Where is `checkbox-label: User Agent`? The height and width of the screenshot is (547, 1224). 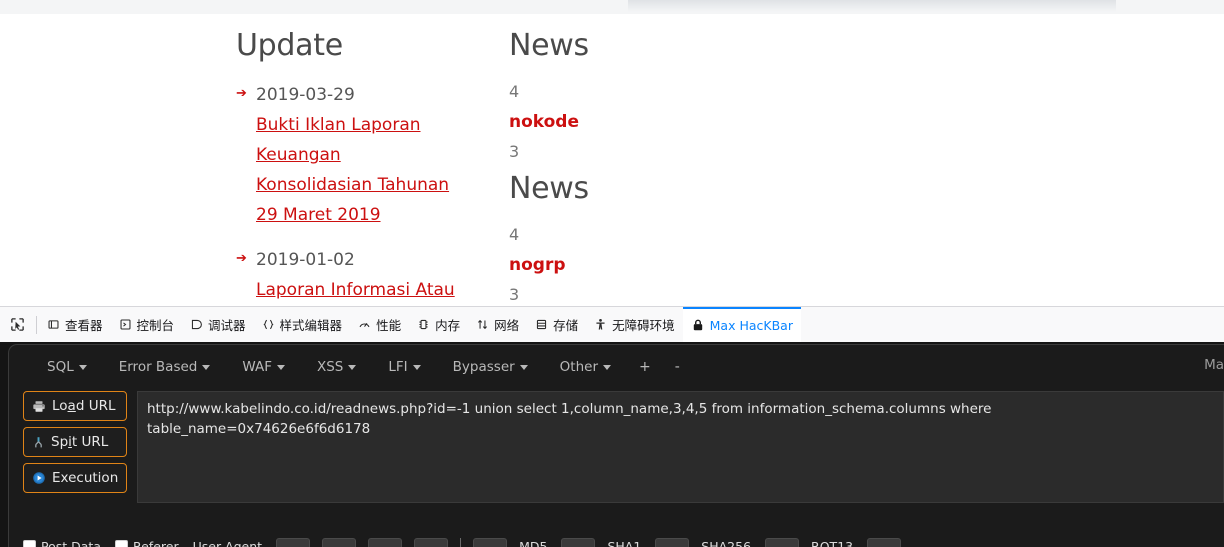
checkbox-label: User Agent is located at coordinates (227, 542).